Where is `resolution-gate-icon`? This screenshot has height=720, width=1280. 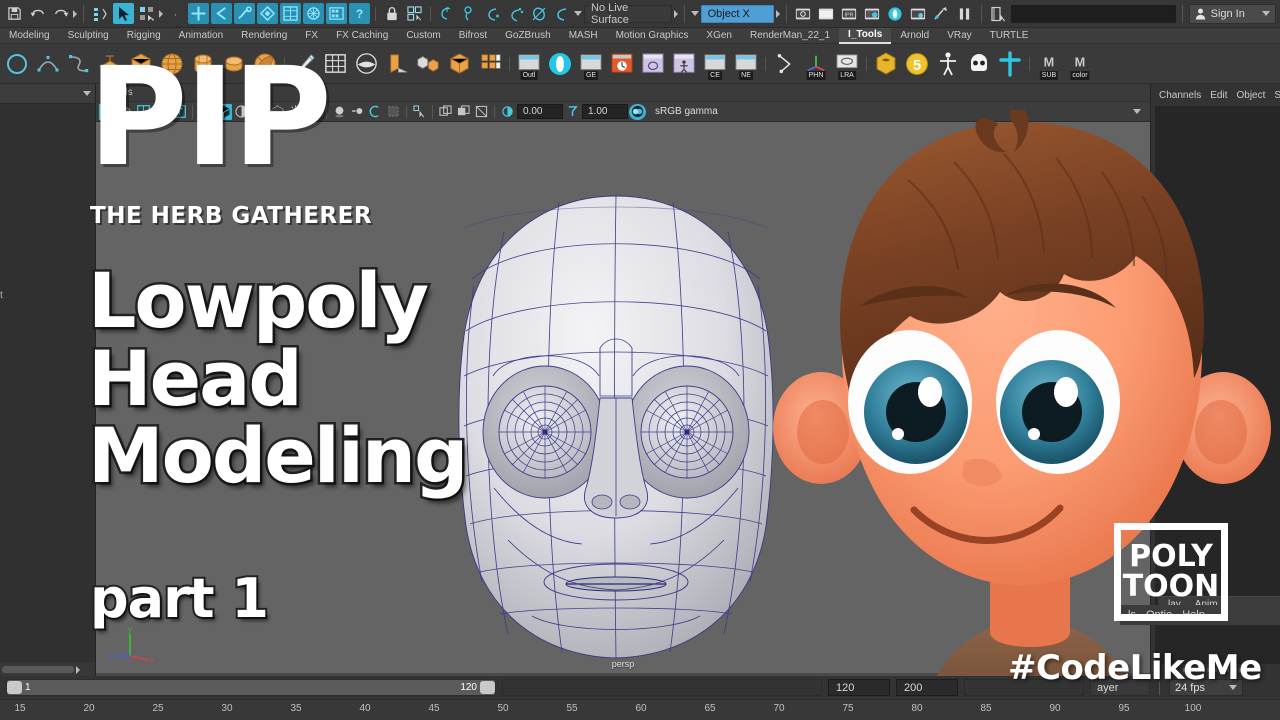
resolution-gate-icon is located at coordinates (481, 112).